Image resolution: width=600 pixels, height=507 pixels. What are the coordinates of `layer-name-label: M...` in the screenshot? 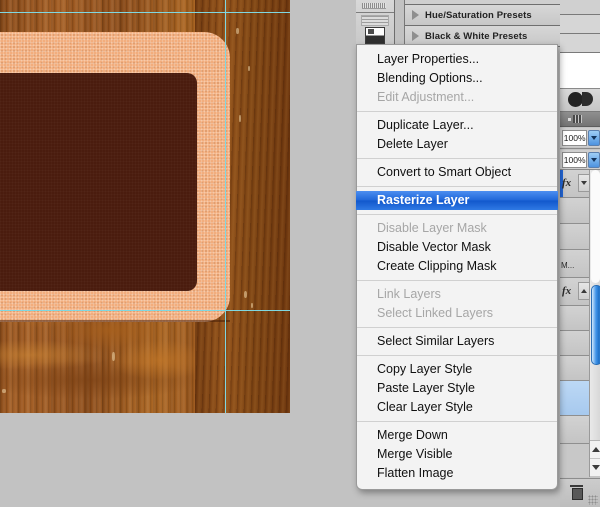 It's located at (568, 265).